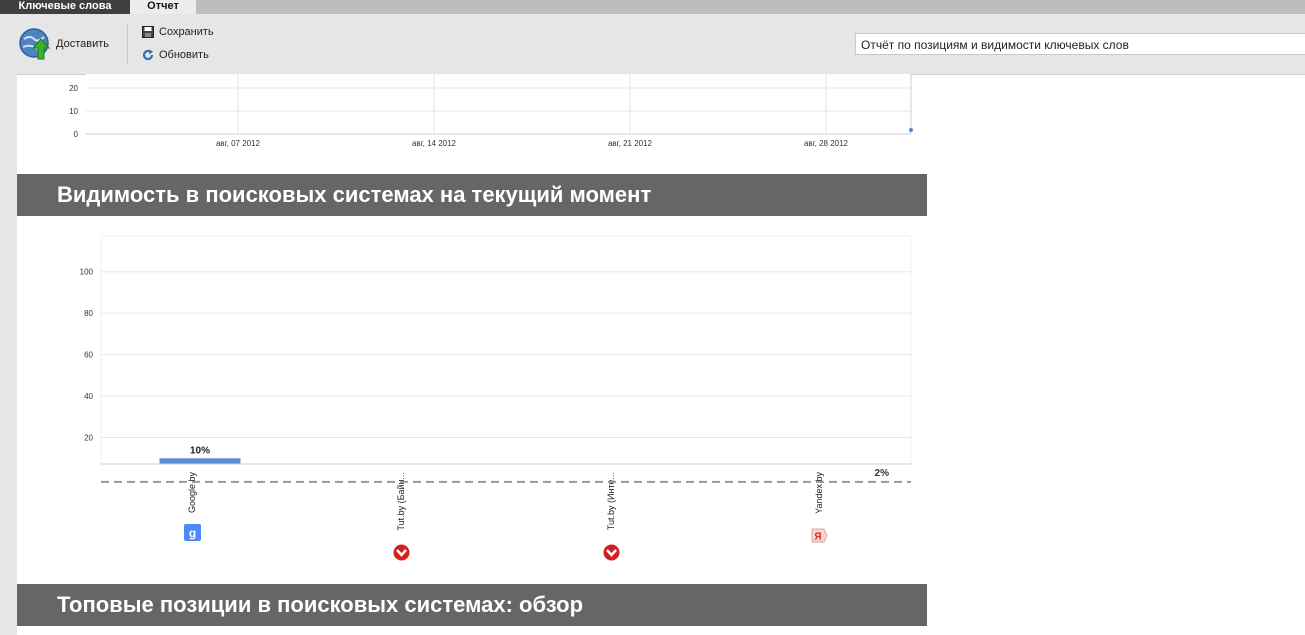 The image size is (1305, 635). I want to click on y-tick-label: 100, so click(87, 272).